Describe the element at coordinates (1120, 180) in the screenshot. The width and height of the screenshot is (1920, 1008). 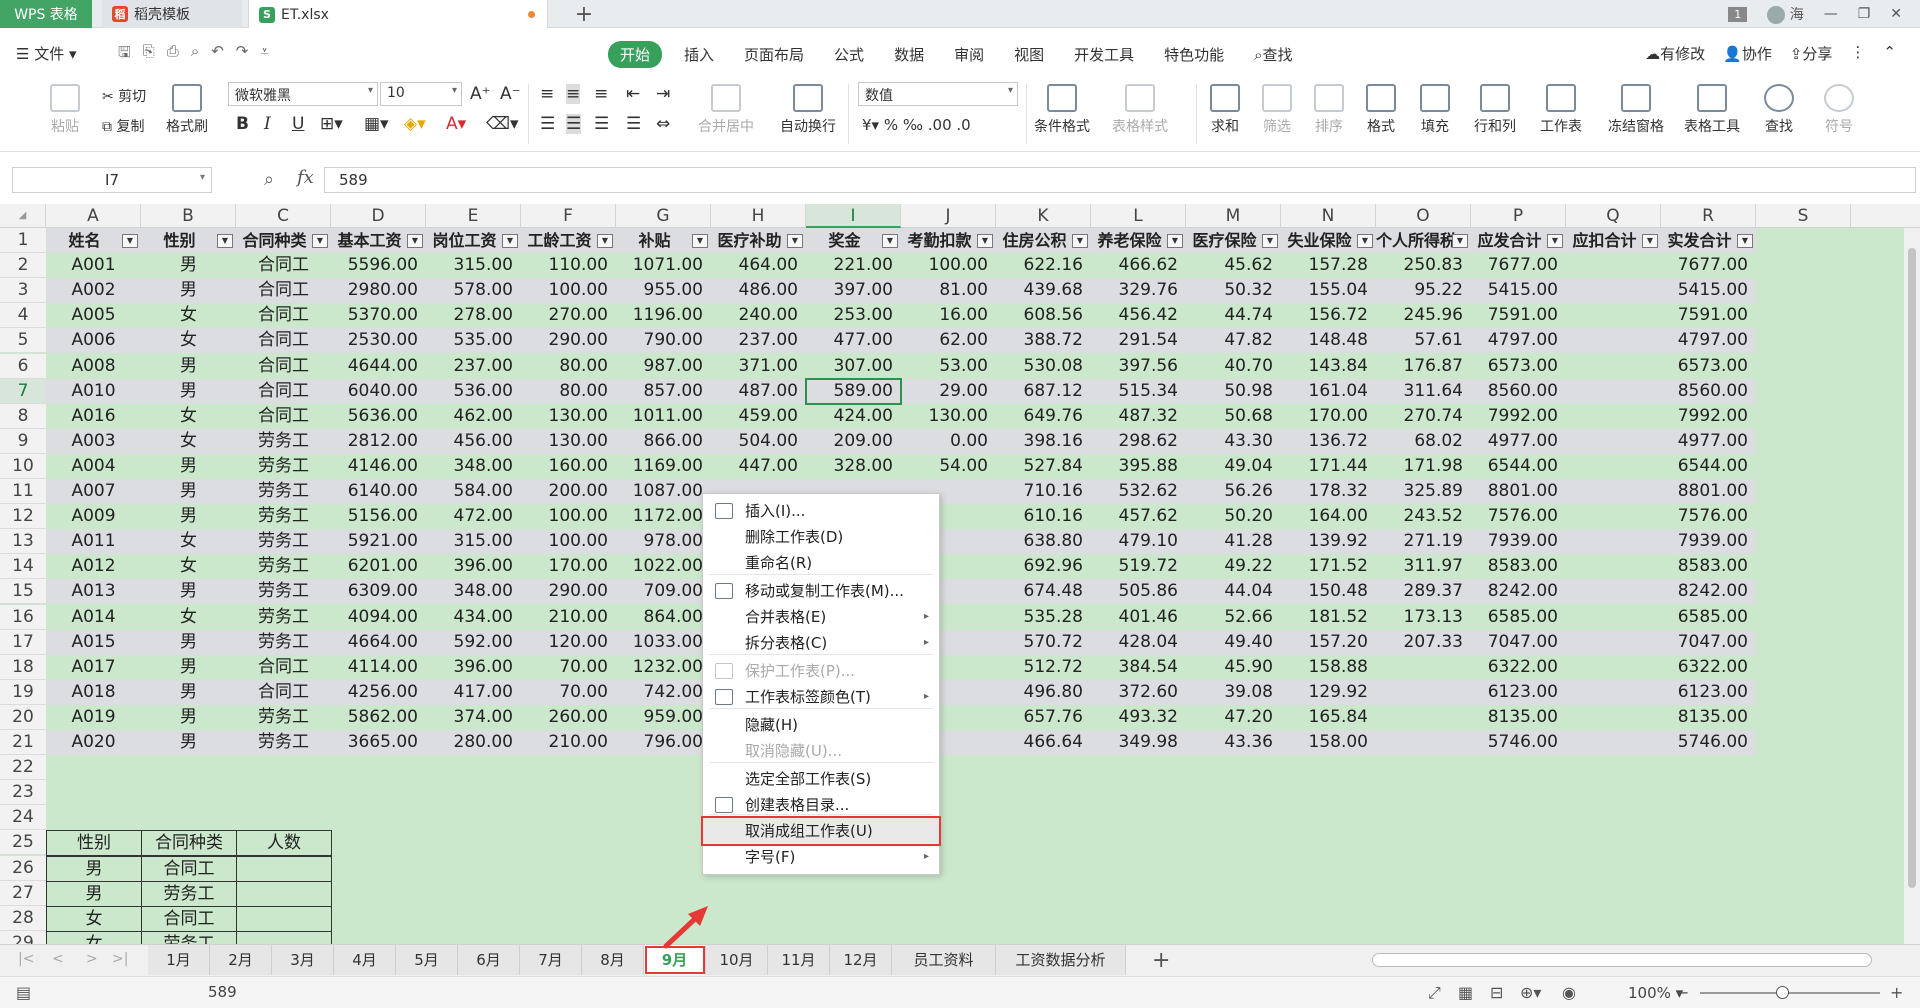
I see `formula-input: 589` at that location.